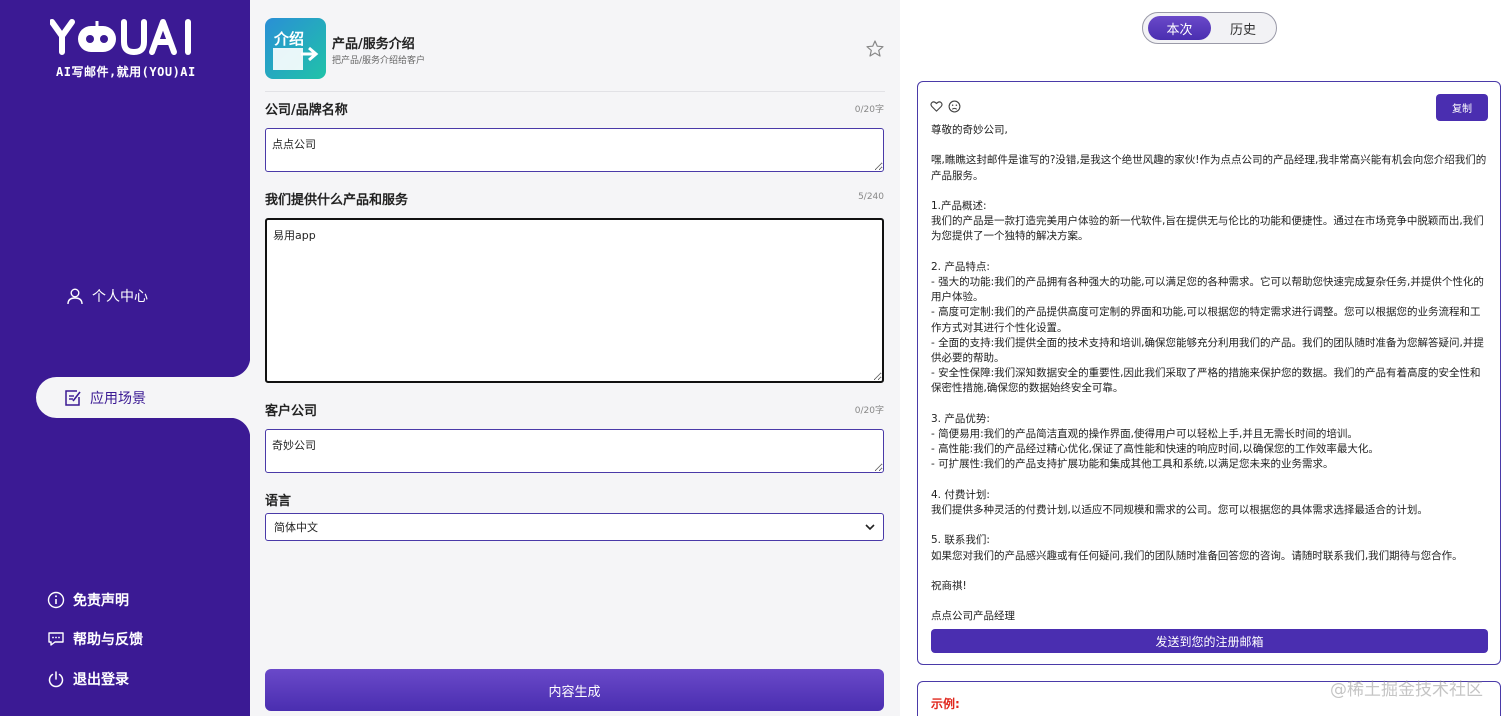 Image resolution: width=1512 pixels, height=716 pixels. I want to click on result-line: 4. 付费计划:, so click(960, 494).